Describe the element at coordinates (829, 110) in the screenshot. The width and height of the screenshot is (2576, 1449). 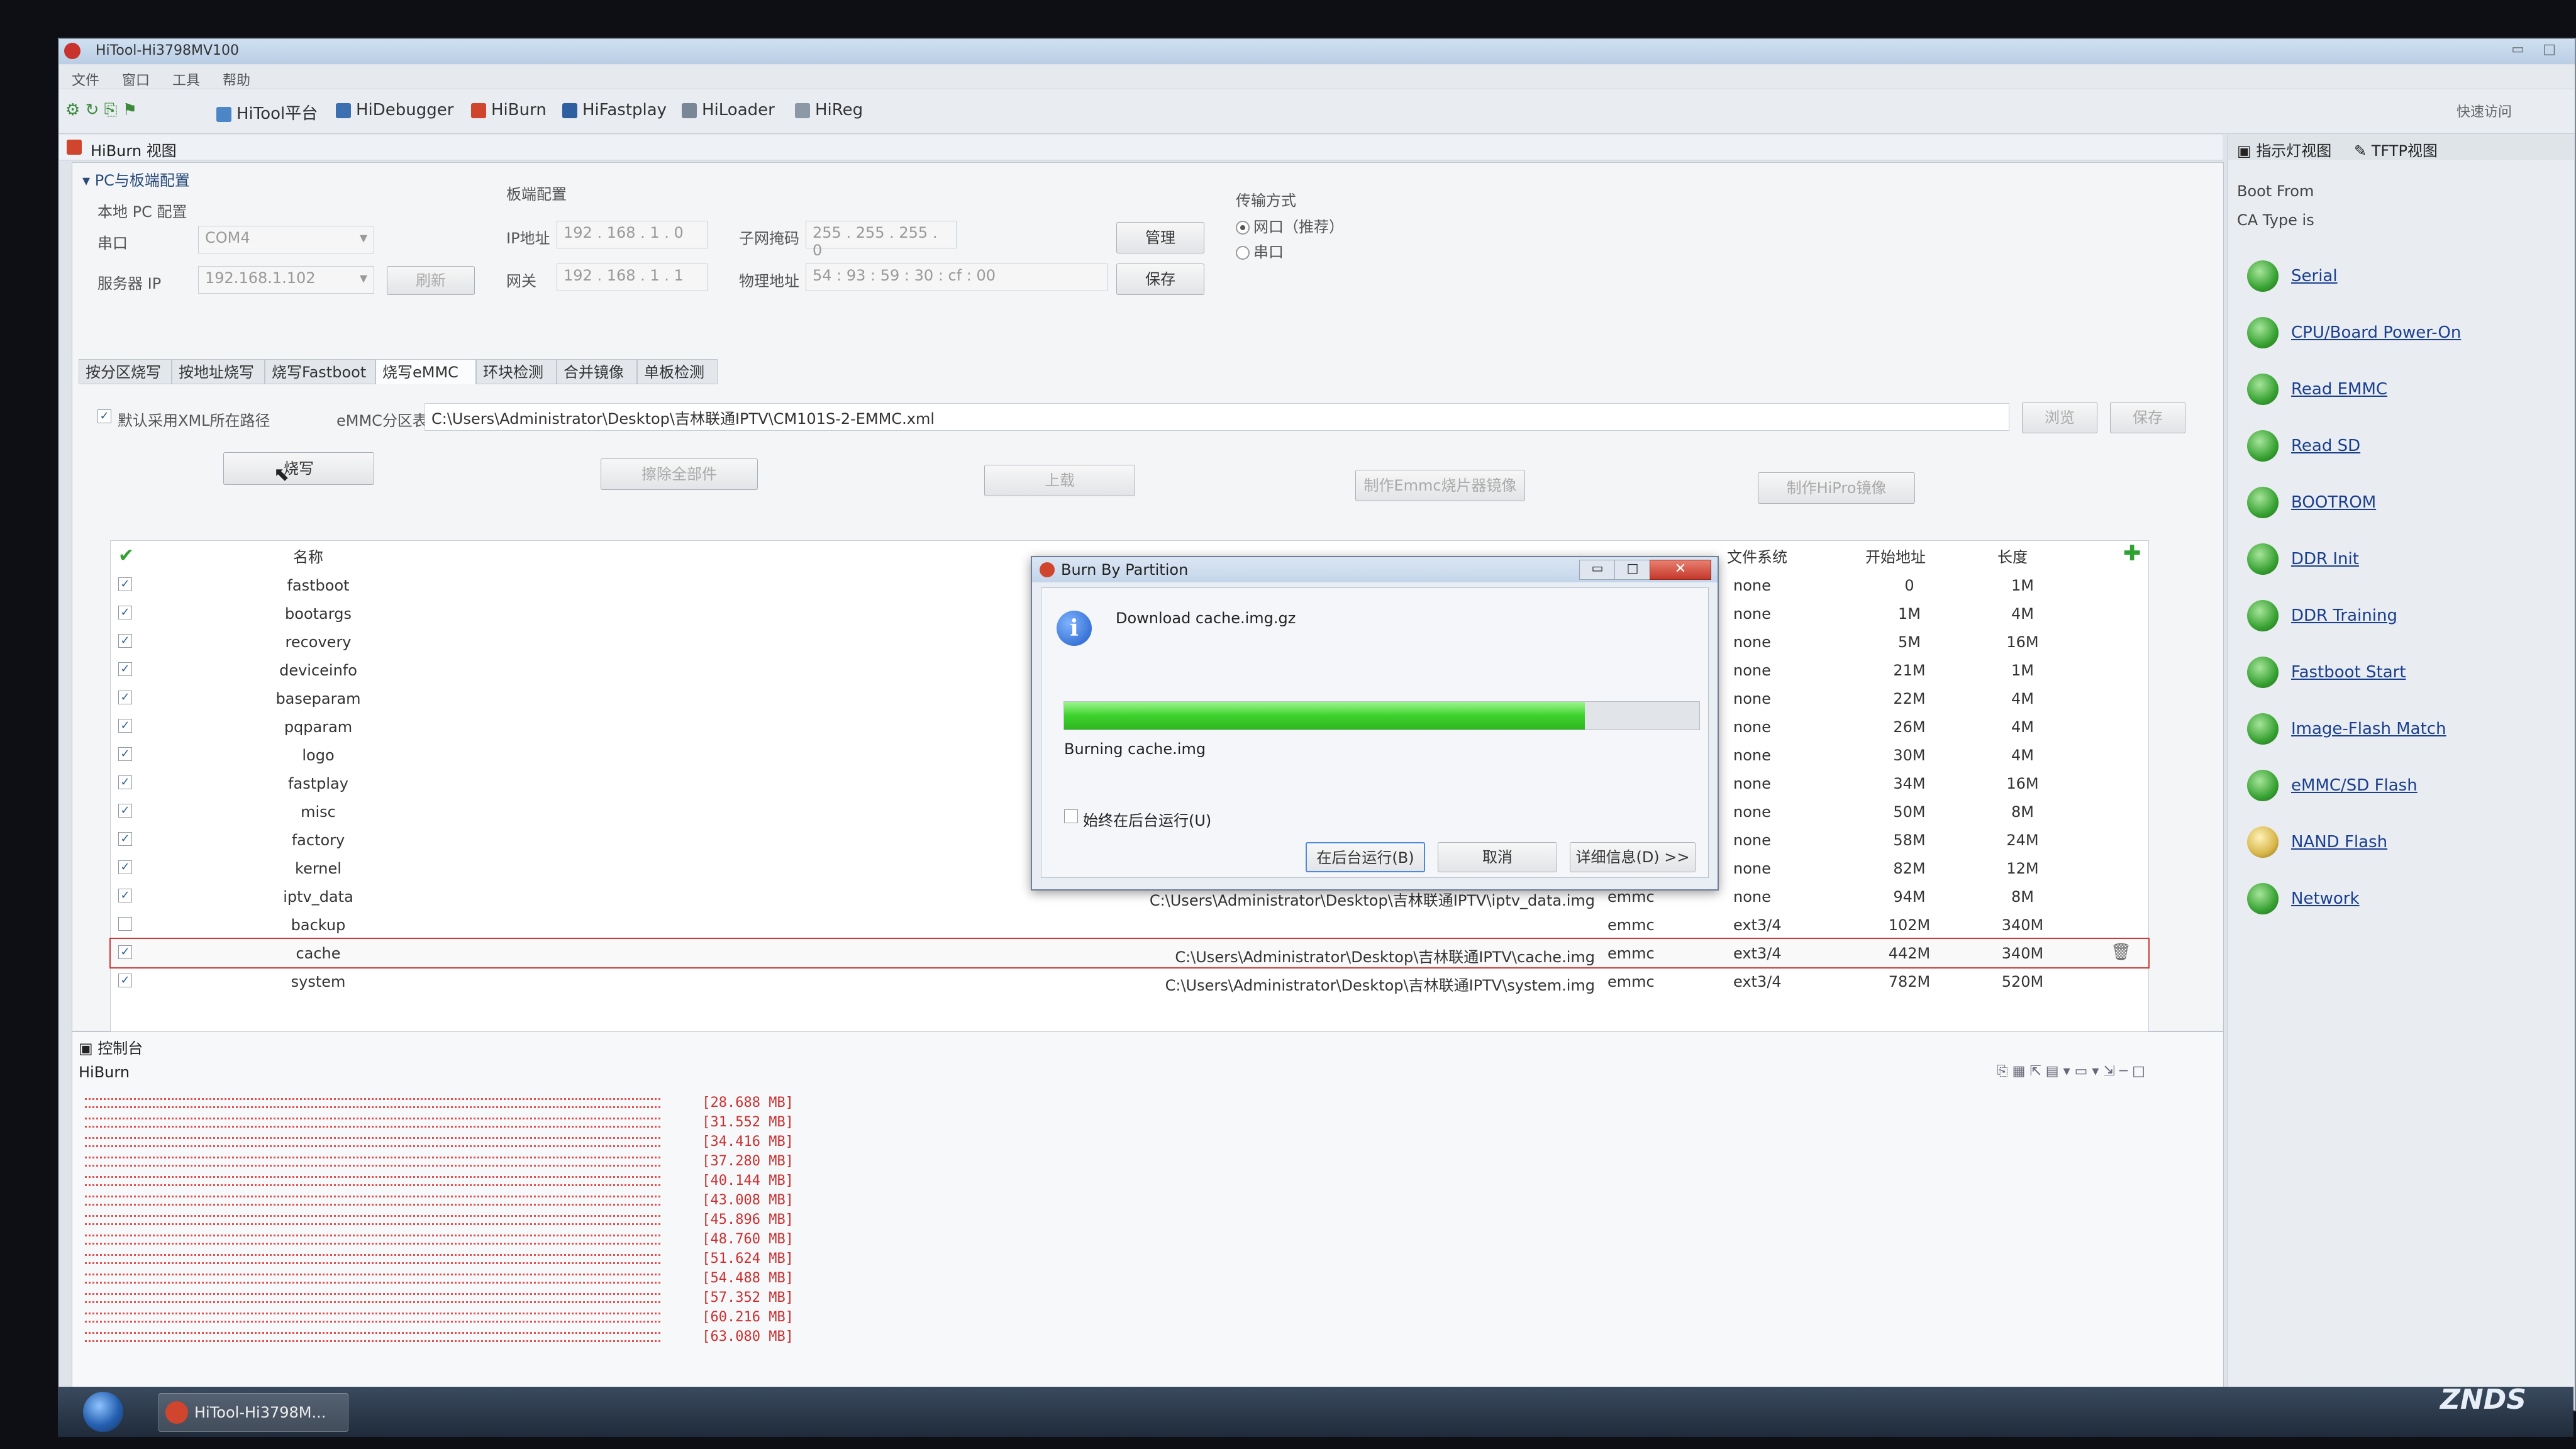
I see `toolbar-hireg: HiReg` at that location.